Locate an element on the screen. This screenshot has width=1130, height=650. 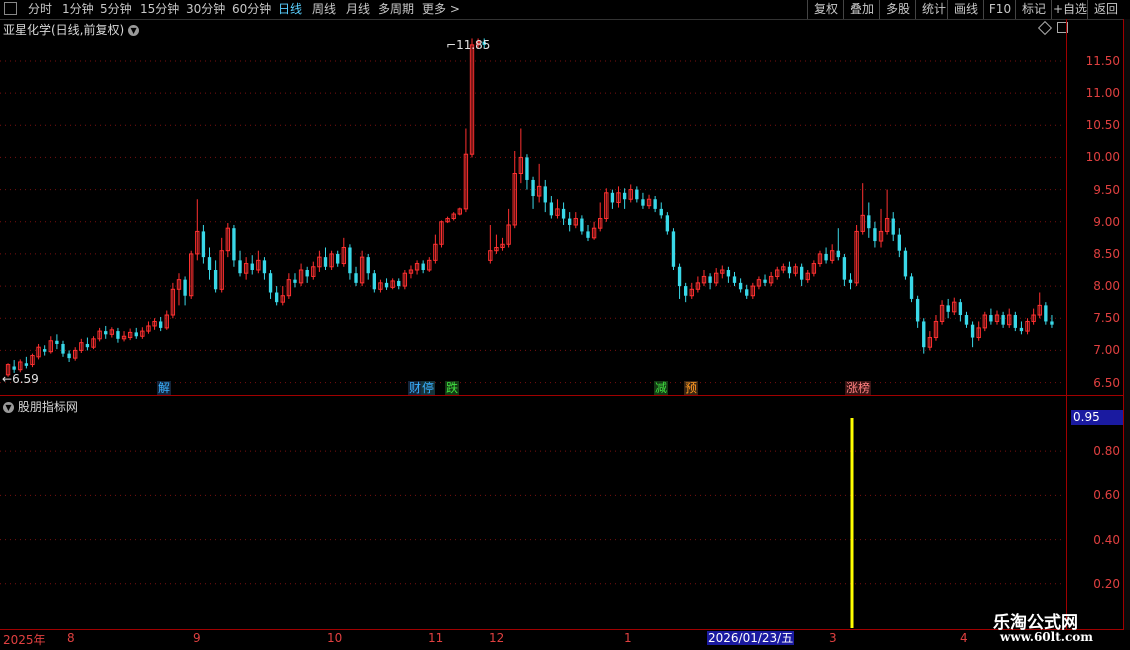
time-axis-tick: 10 is located at coordinates (335, 638).